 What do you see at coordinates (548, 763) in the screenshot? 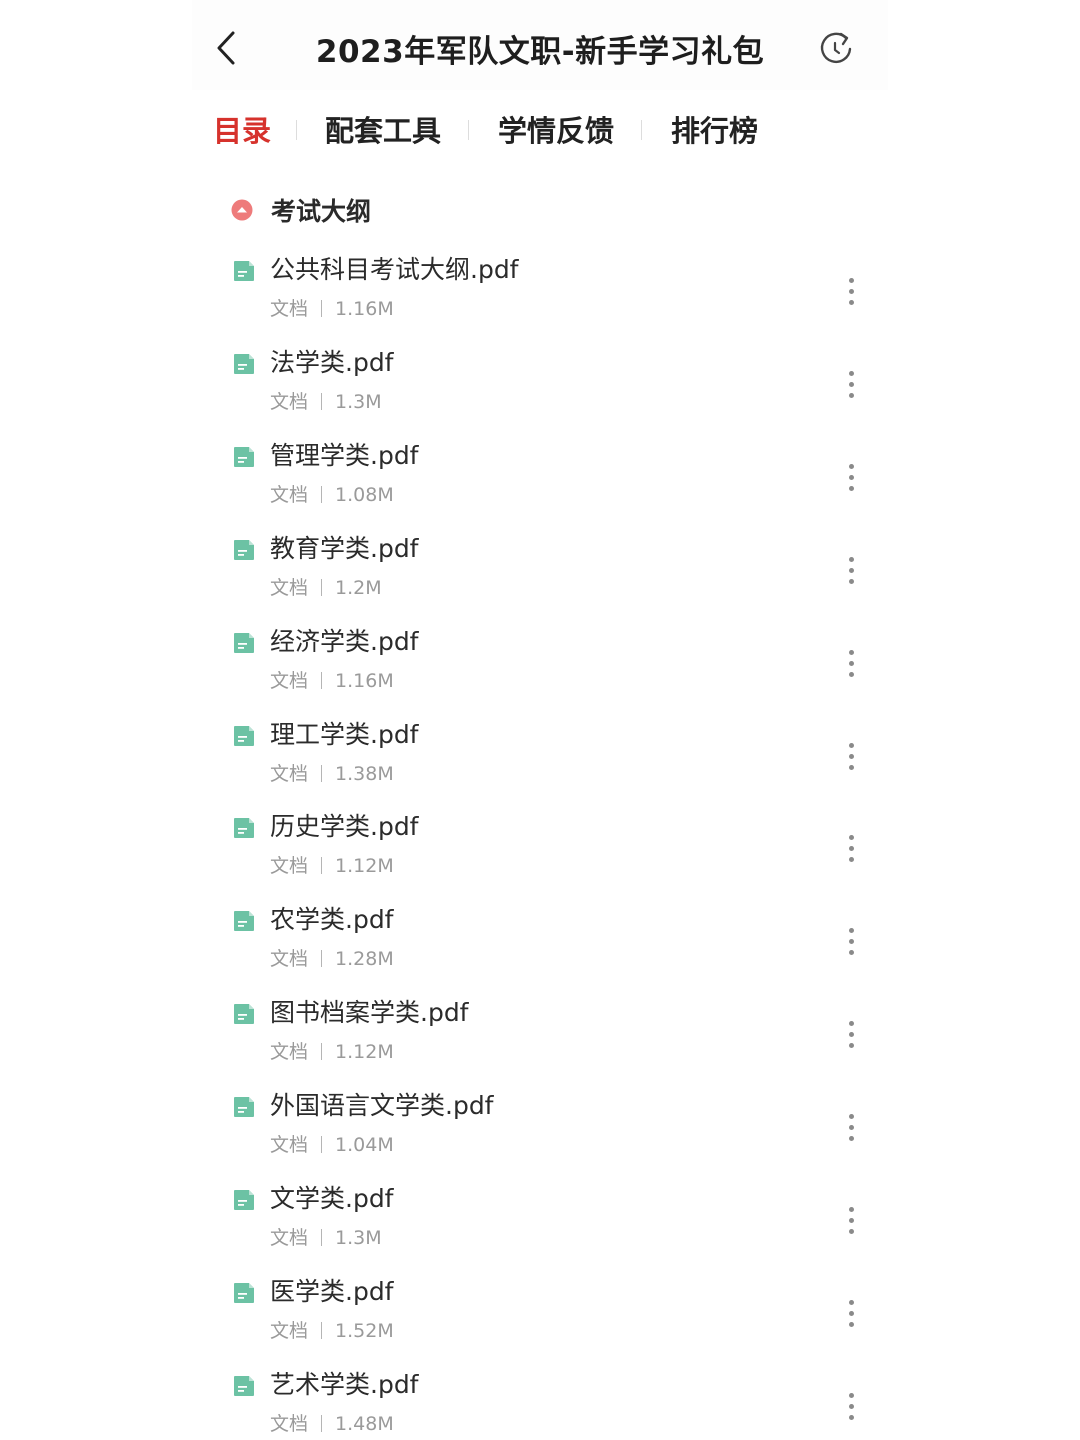
I see `file-item: 理工学类.pdf 文档 1.38M` at bounding box center [548, 763].